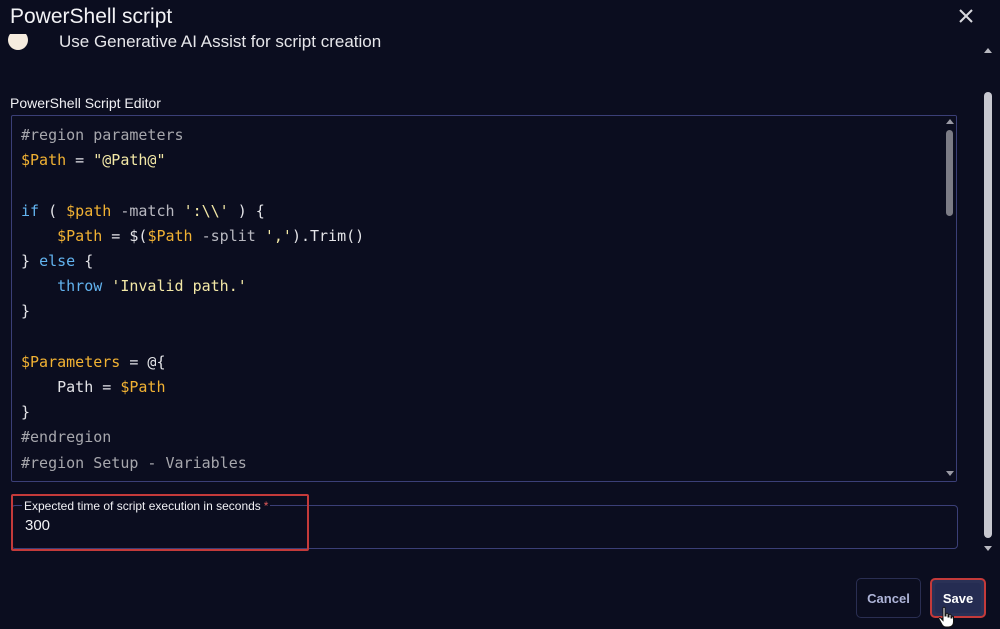  What do you see at coordinates (93, 387) in the screenshot?
I see `code-line: Path = $Path` at bounding box center [93, 387].